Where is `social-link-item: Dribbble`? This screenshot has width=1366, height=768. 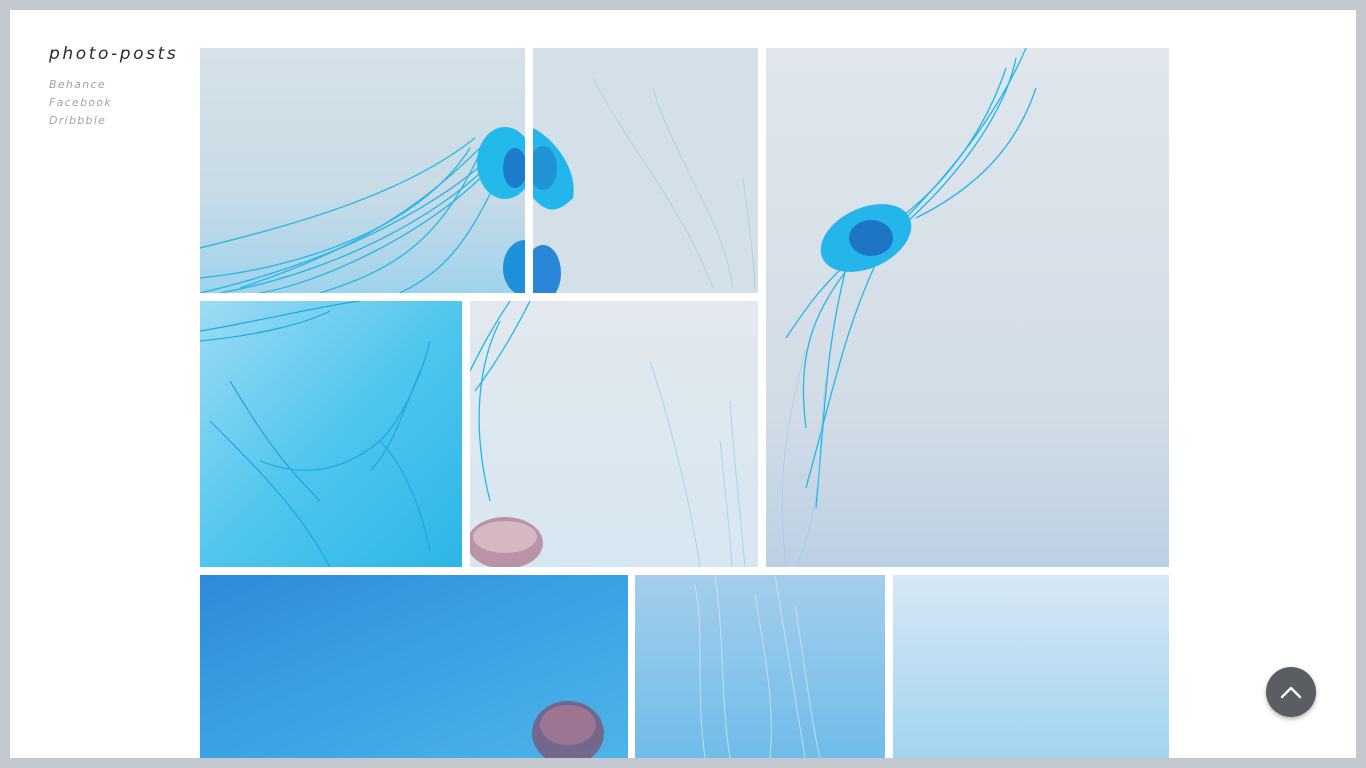 social-link-item: Dribbble is located at coordinates (119, 120).